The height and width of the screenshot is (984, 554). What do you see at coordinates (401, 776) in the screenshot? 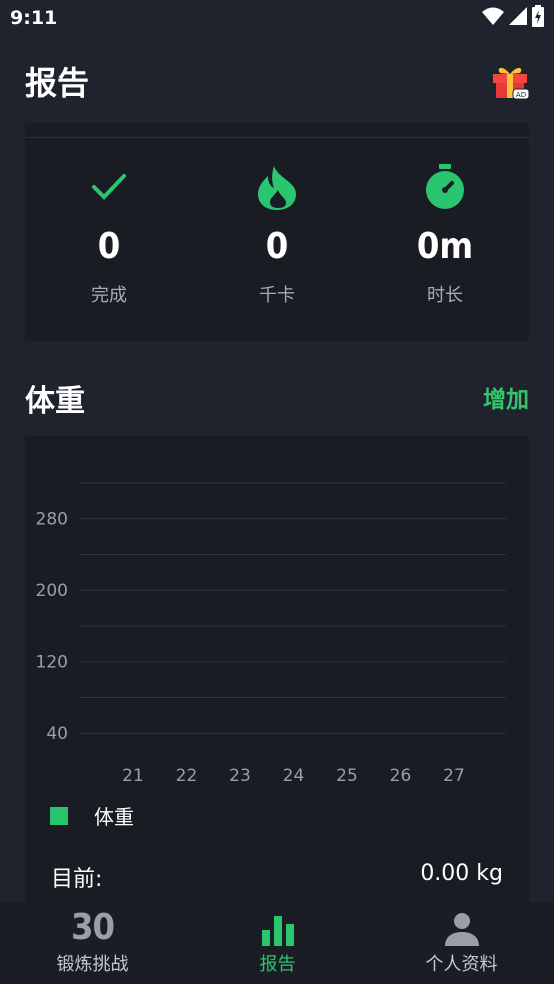
I see `x-tick-label: 26` at bounding box center [401, 776].